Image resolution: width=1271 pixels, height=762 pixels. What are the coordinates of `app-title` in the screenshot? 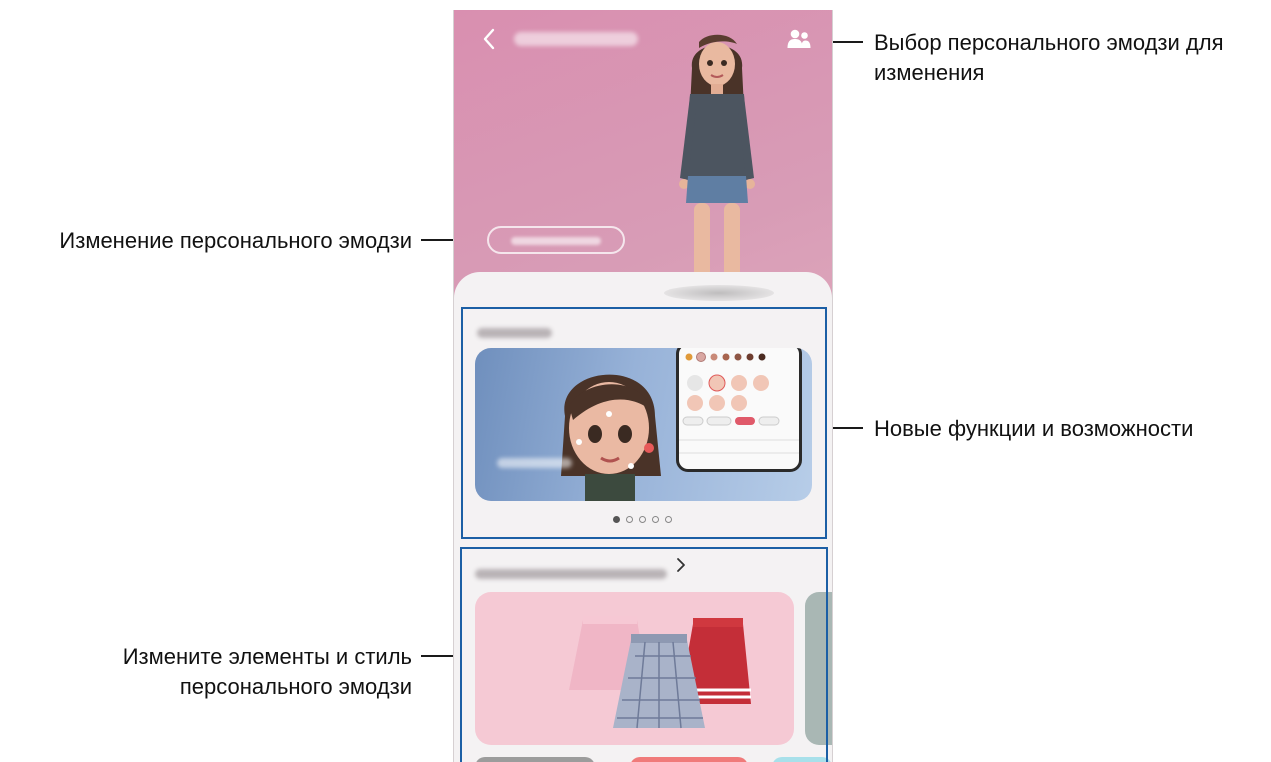 It's located at (576, 39).